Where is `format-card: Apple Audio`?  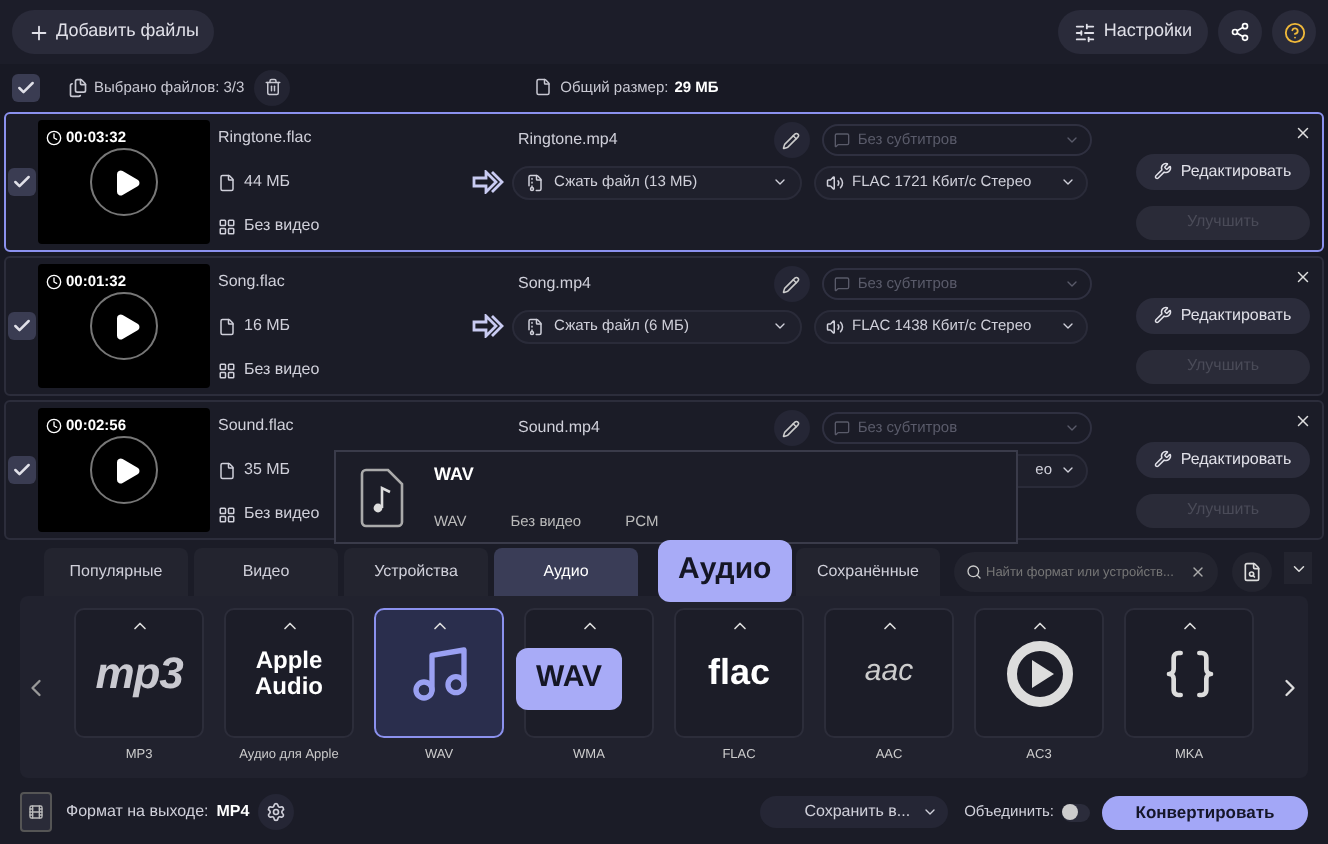
format-card: Apple Audio is located at coordinates (289, 673).